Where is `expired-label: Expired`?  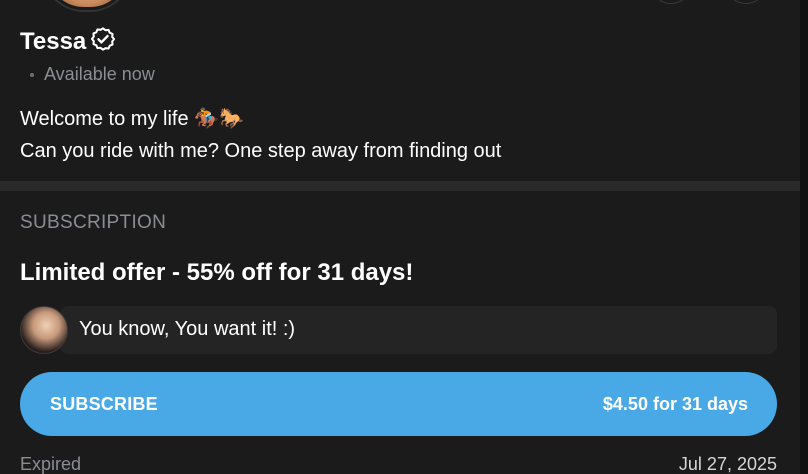
expired-label: Expired is located at coordinates (51, 464).